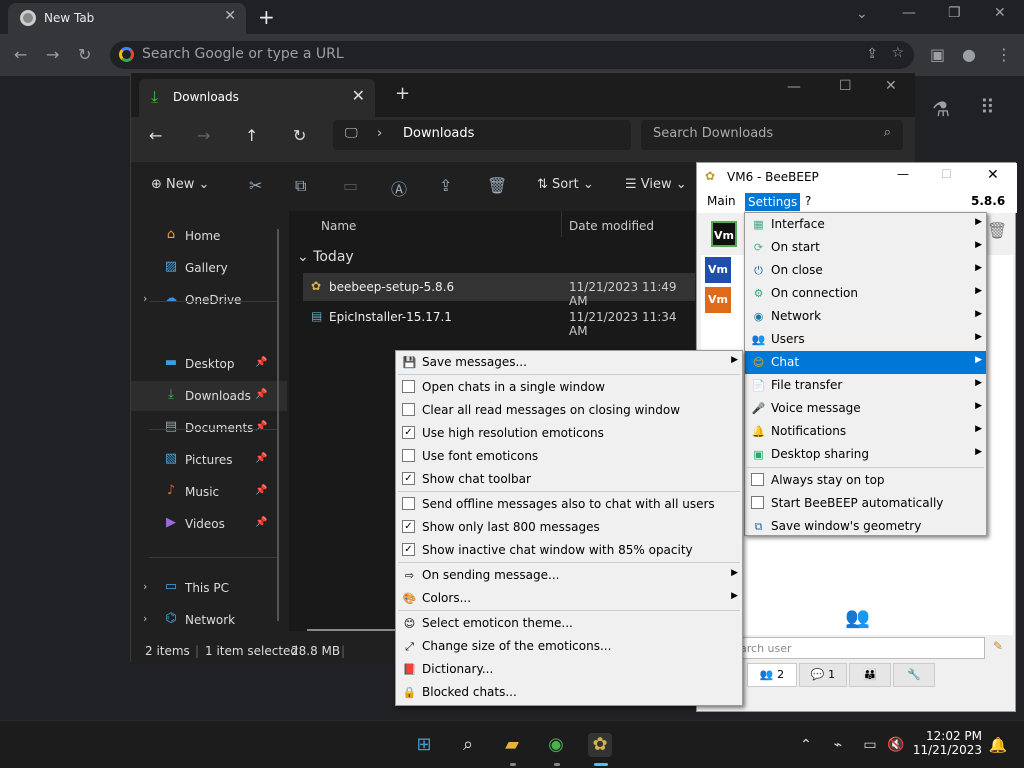  Describe the element at coordinates (325, 257) in the screenshot. I see `group-header: ⌄ Today` at that location.